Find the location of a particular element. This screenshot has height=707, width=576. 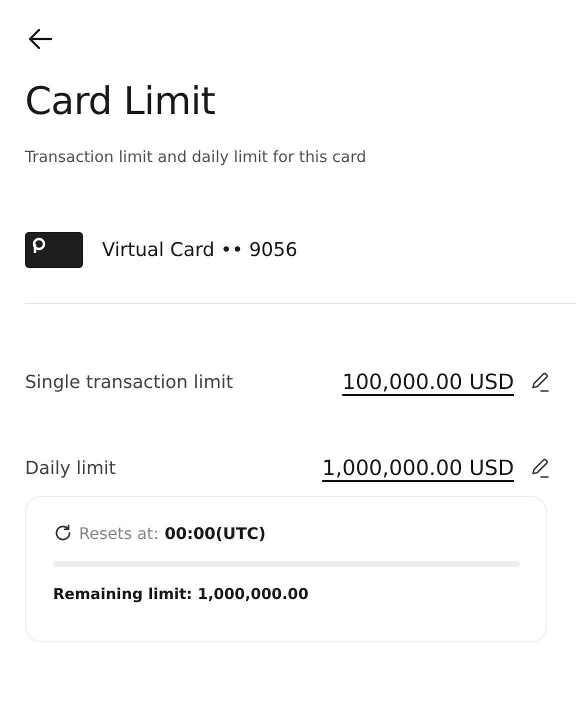

limit-value: 100,000.00 USD is located at coordinates (428, 382).